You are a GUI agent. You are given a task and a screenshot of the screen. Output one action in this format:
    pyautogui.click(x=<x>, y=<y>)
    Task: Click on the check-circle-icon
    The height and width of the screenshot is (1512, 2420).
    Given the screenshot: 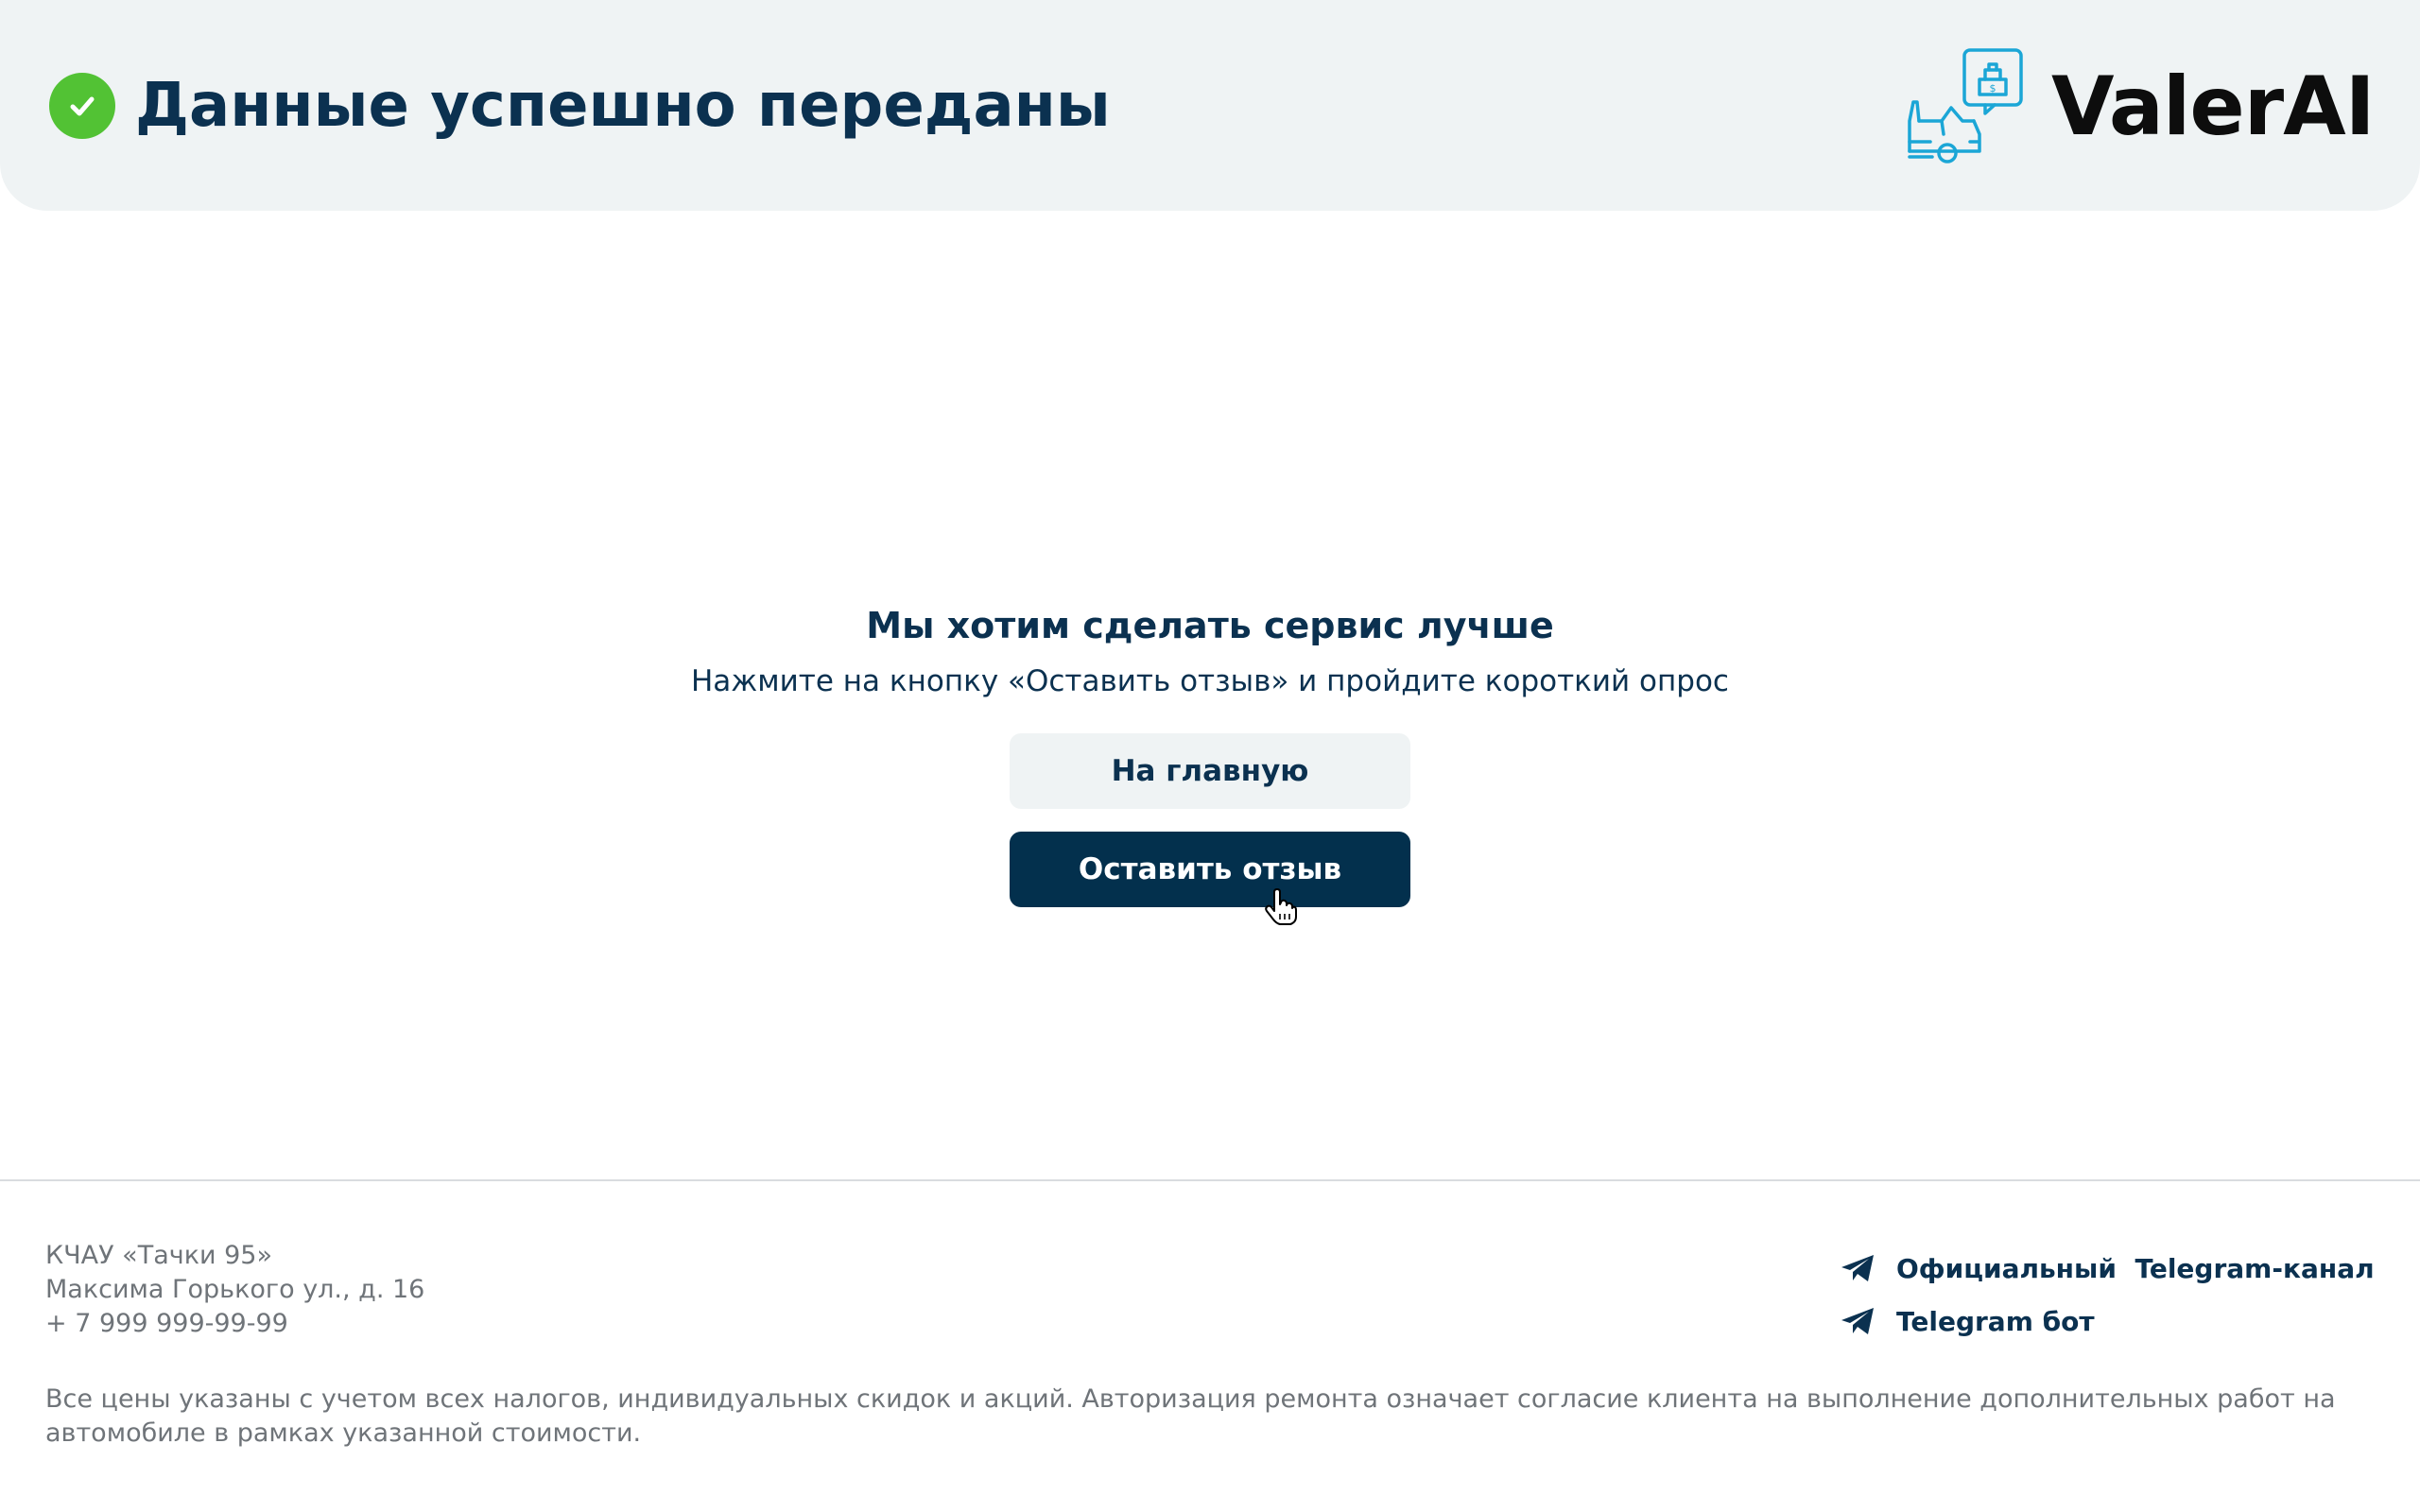 What is the action you would take?
    pyautogui.click(x=82, y=106)
    